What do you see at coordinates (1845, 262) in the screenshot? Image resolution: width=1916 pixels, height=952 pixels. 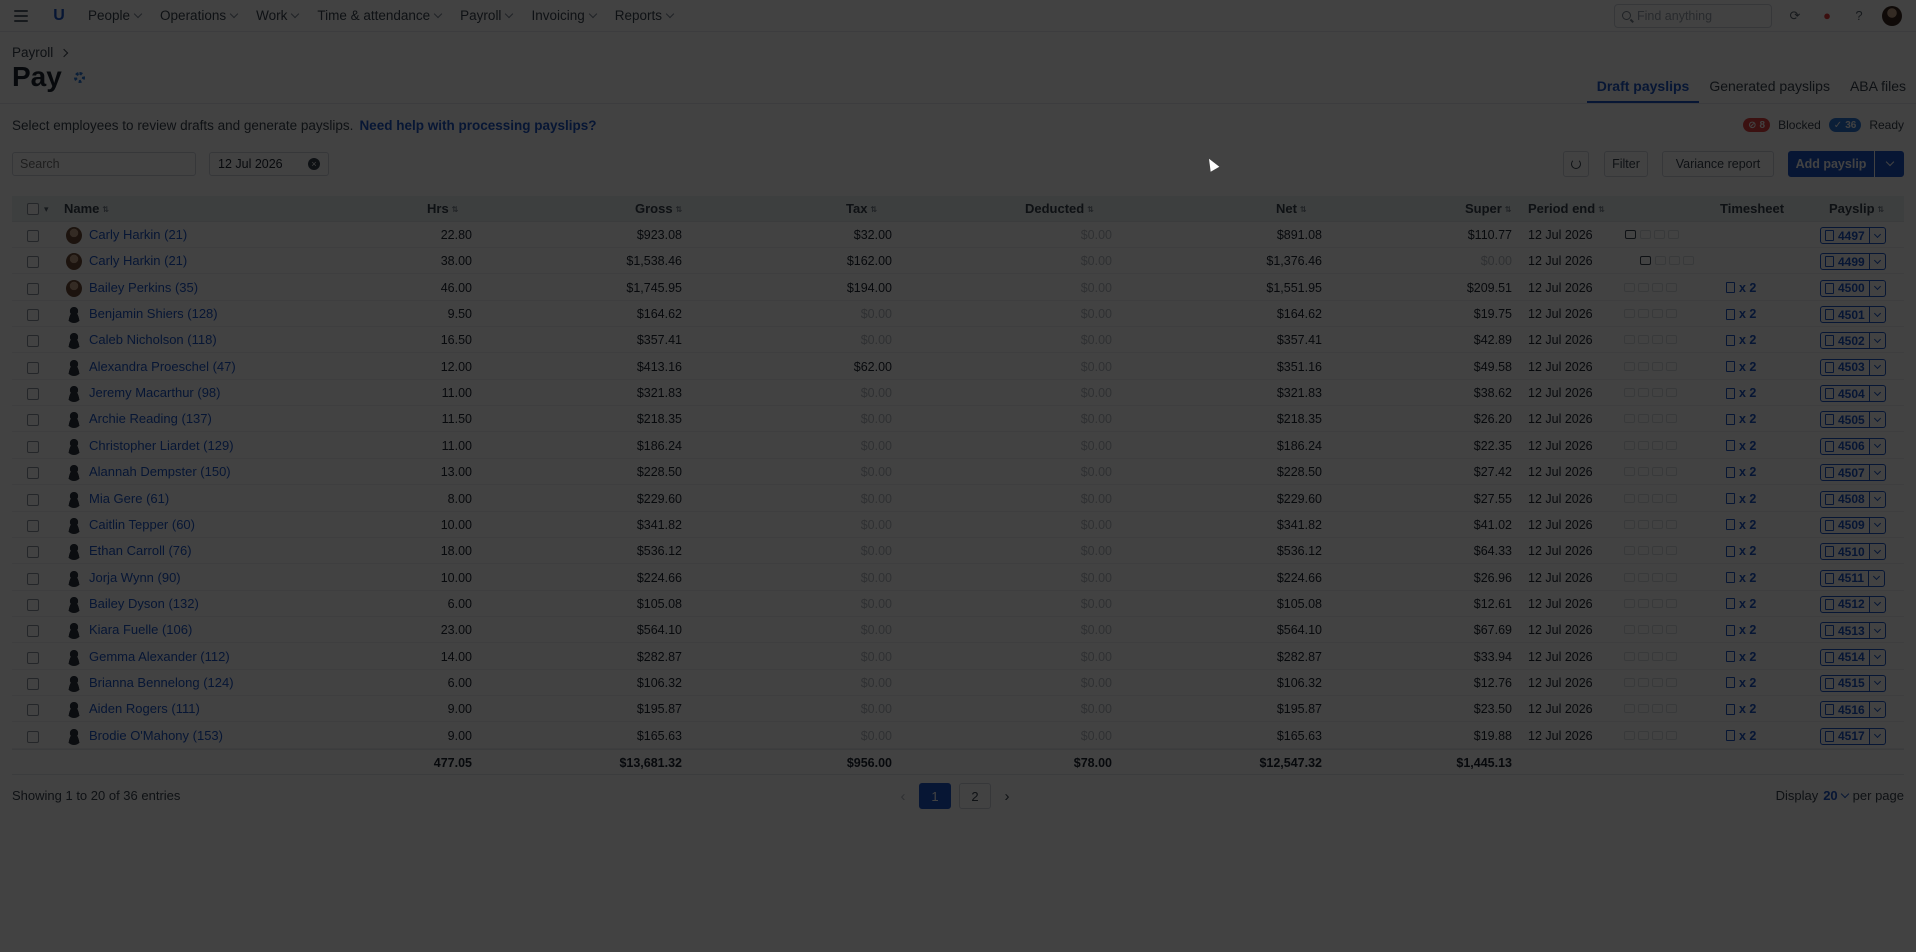 I see `payslip-button: 4499` at bounding box center [1845, 262].